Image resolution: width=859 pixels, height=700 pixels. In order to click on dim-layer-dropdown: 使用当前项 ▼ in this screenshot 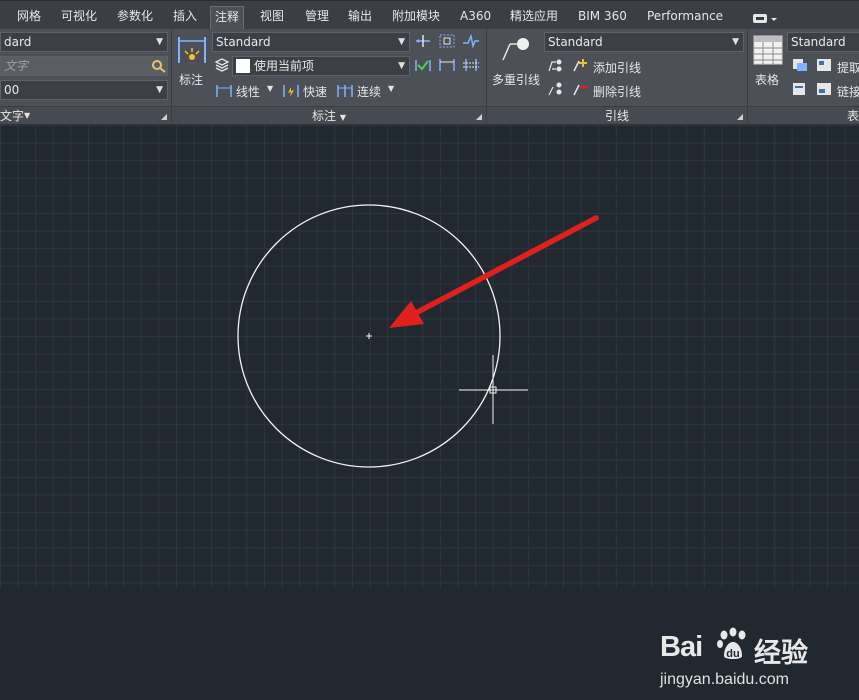, I will do `click(321, 66)`.